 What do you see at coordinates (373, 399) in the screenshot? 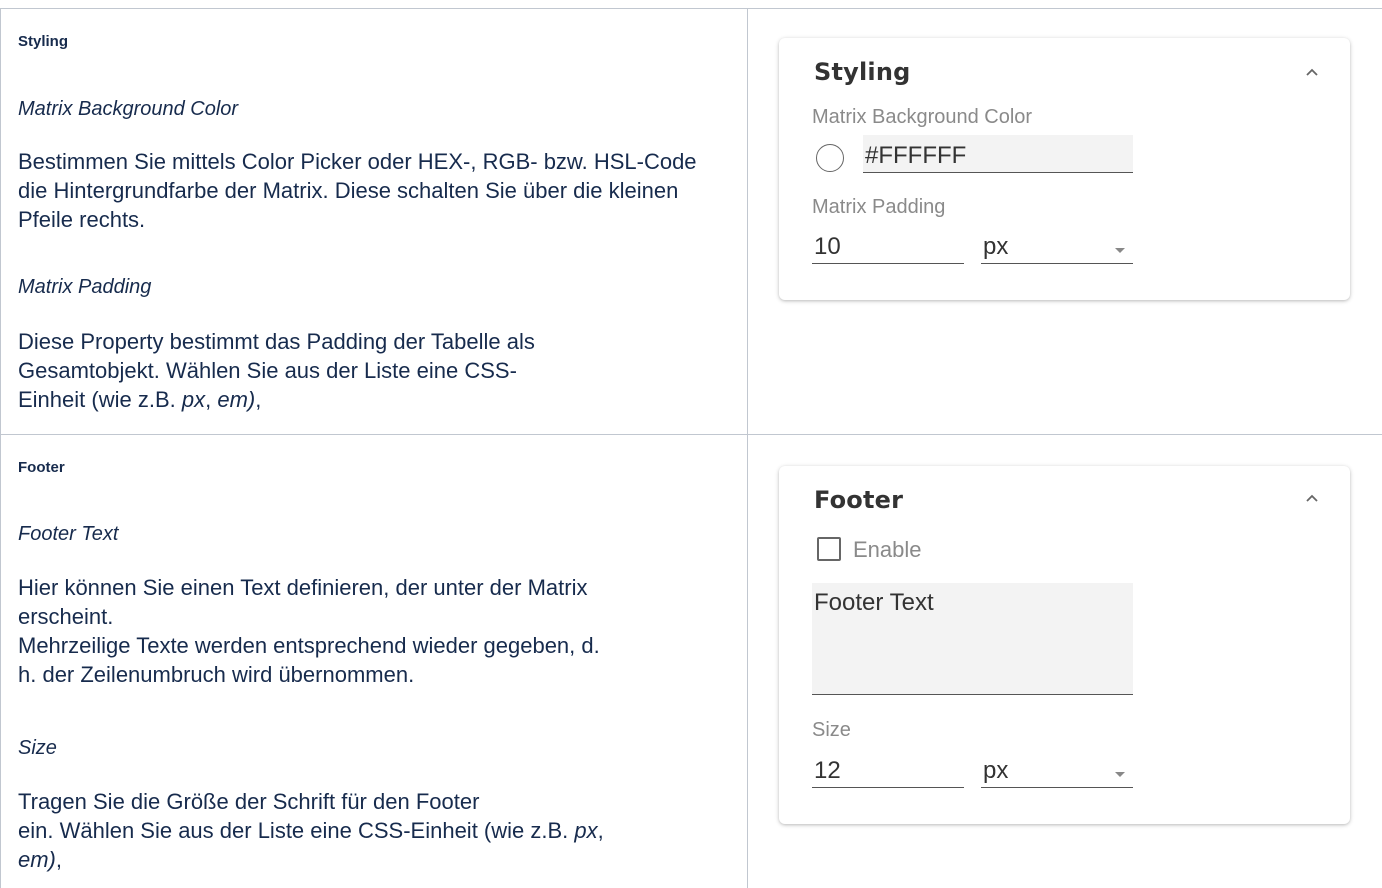
I see `doc-paragraph-line: Einheit (wie z.B. px, em),` at bounding box center [373, 399].